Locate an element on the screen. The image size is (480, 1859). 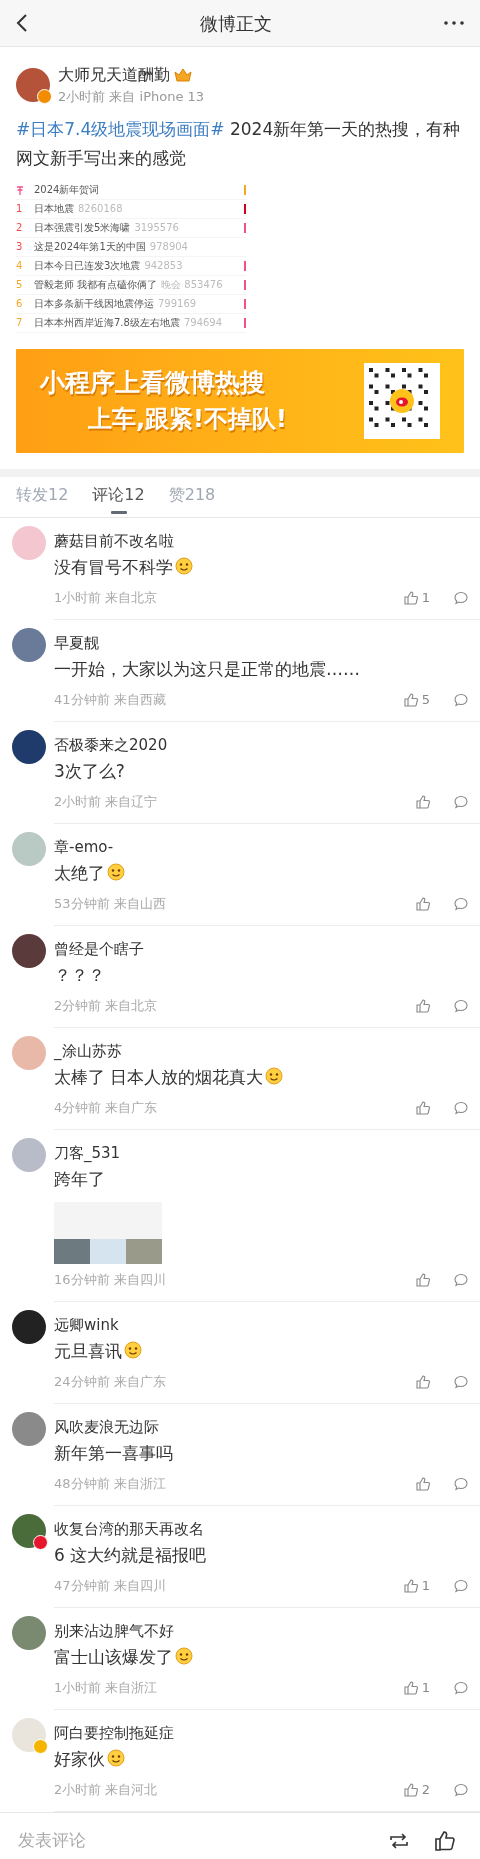
tab: 评论12 is located at coordinates (118, 496).